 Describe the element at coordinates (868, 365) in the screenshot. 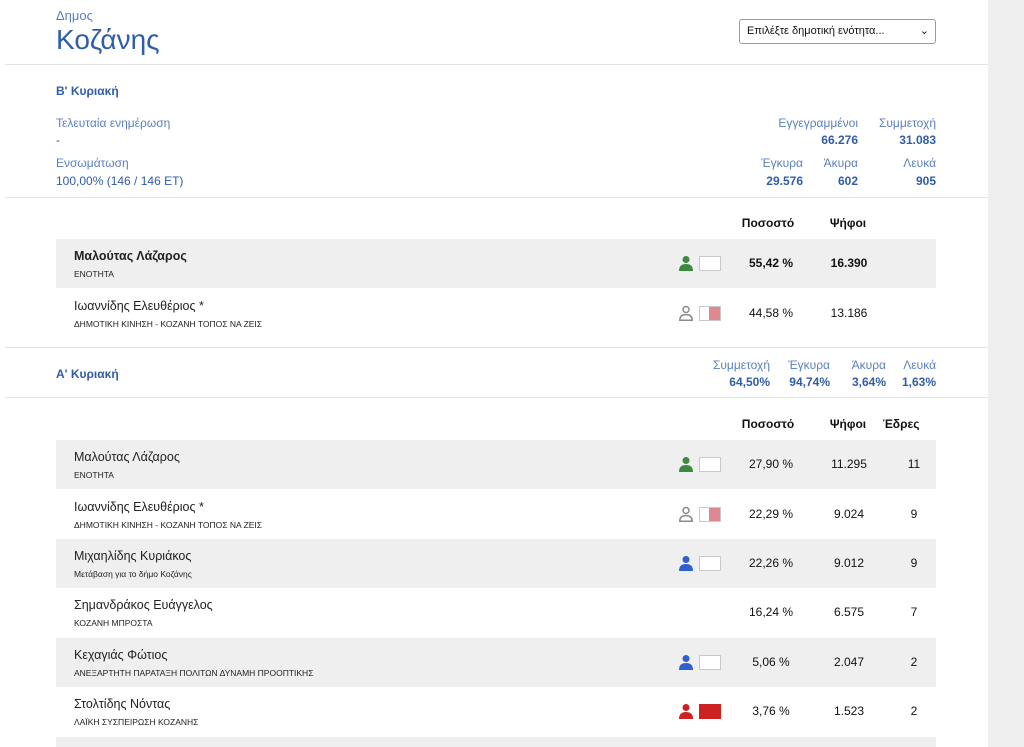

I see `a-invalid-label: Άκυρα` at that location.